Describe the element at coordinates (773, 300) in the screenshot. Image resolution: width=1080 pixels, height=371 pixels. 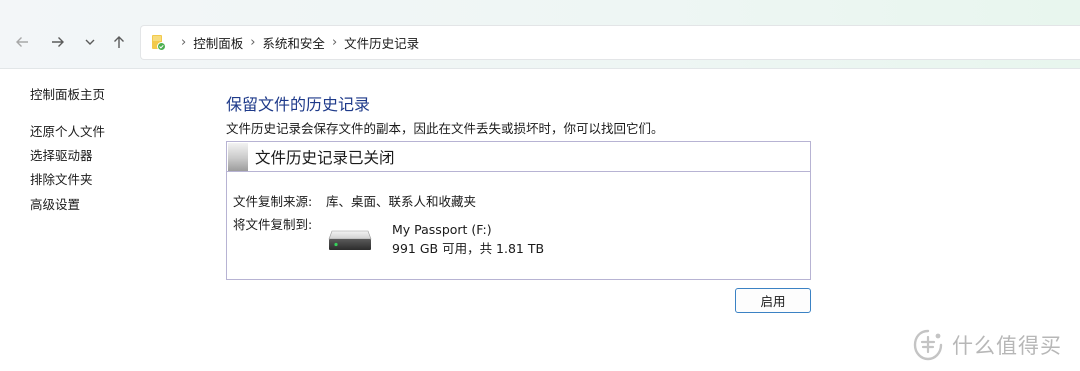
I see `enable-button: 启用` at that location.